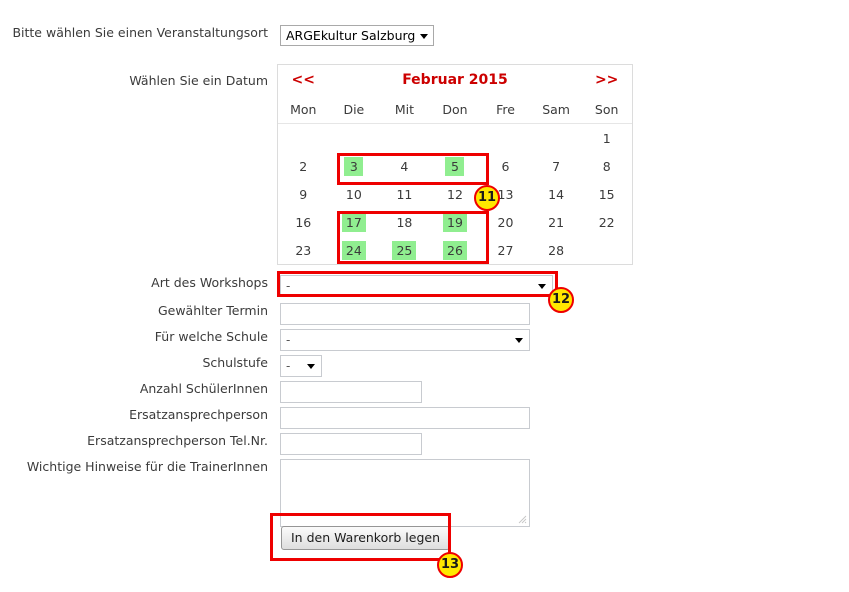 The height and width of the screenshot is (592, 849). Describe the element at coordinates (288, 366) in the screenshot. I see `school-level-value: -` at that location.